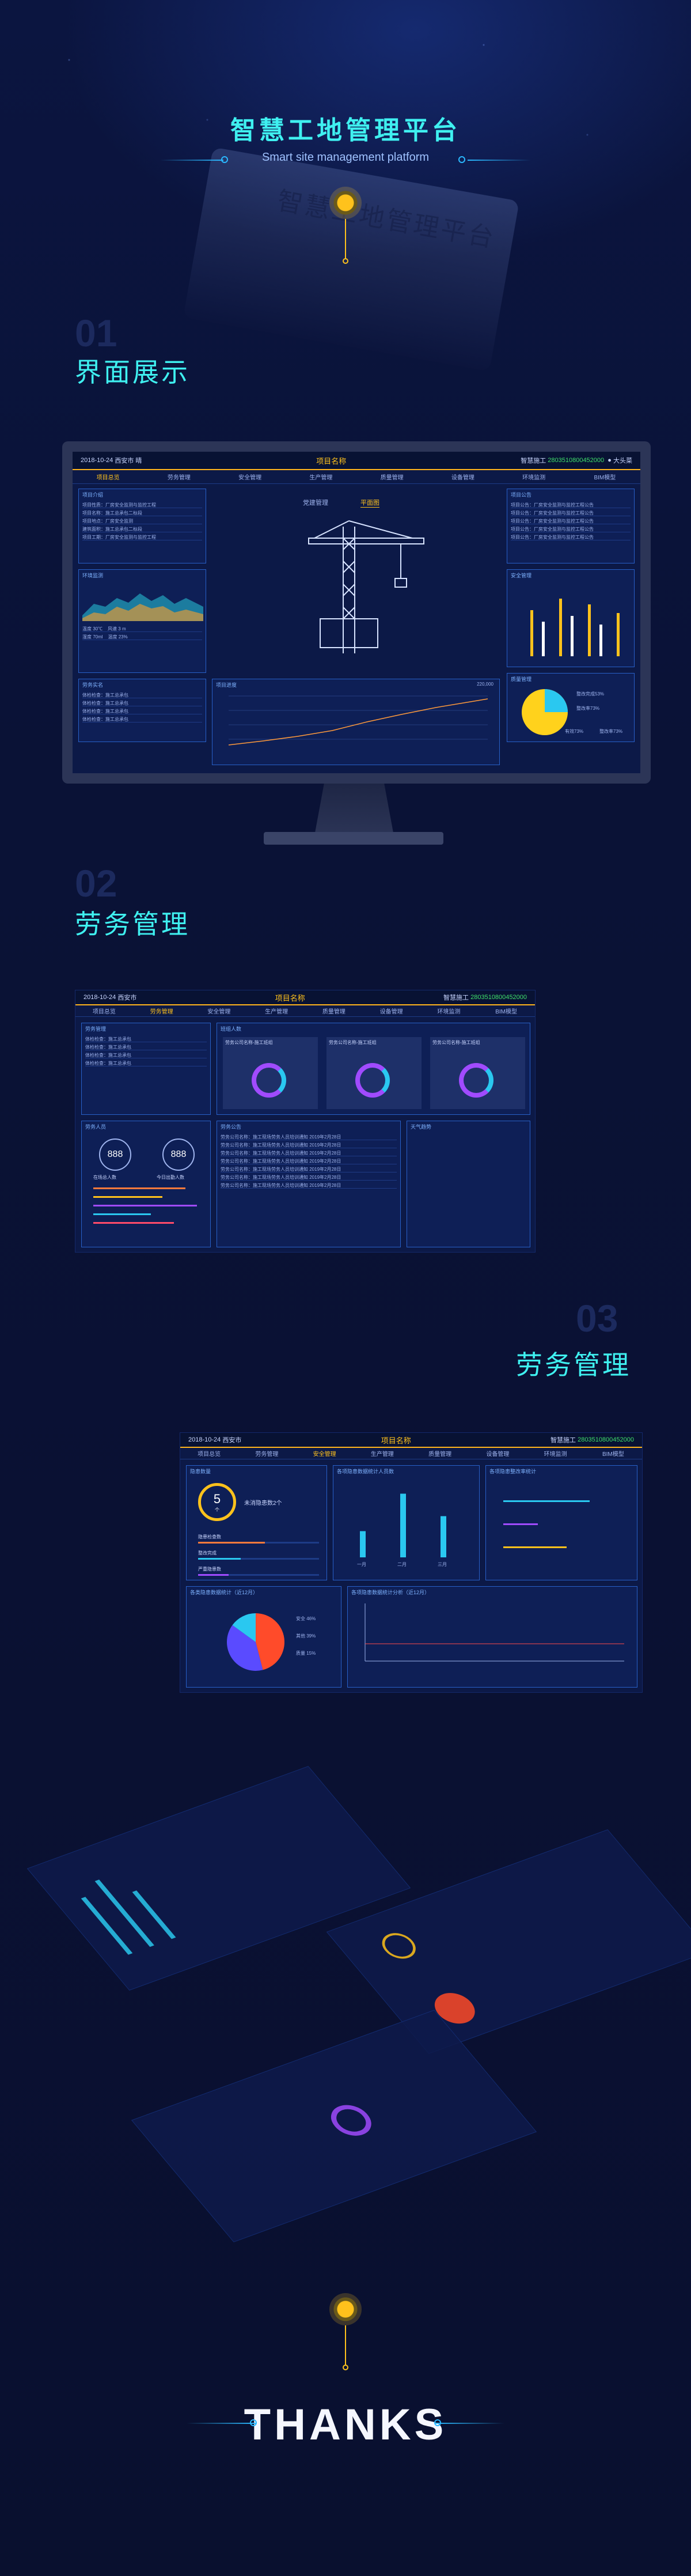 This screenshot has width=691, height=2576. What do you see at coordinates (191, 160) in the screenshot?
I see `hero-line-left` at bounding box center [191, 160].